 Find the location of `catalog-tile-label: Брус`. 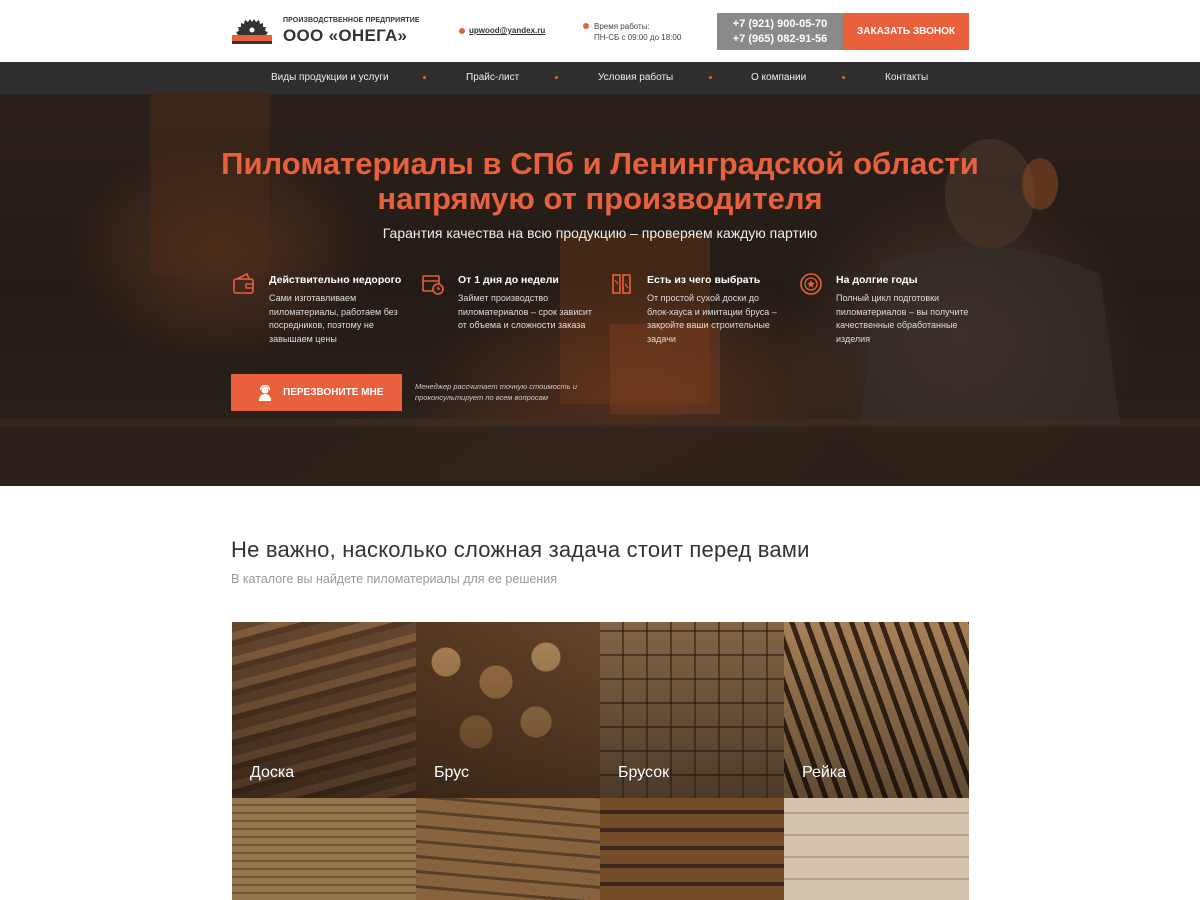

catalog-tile-label: Брус is located at coordinates (452, 772).